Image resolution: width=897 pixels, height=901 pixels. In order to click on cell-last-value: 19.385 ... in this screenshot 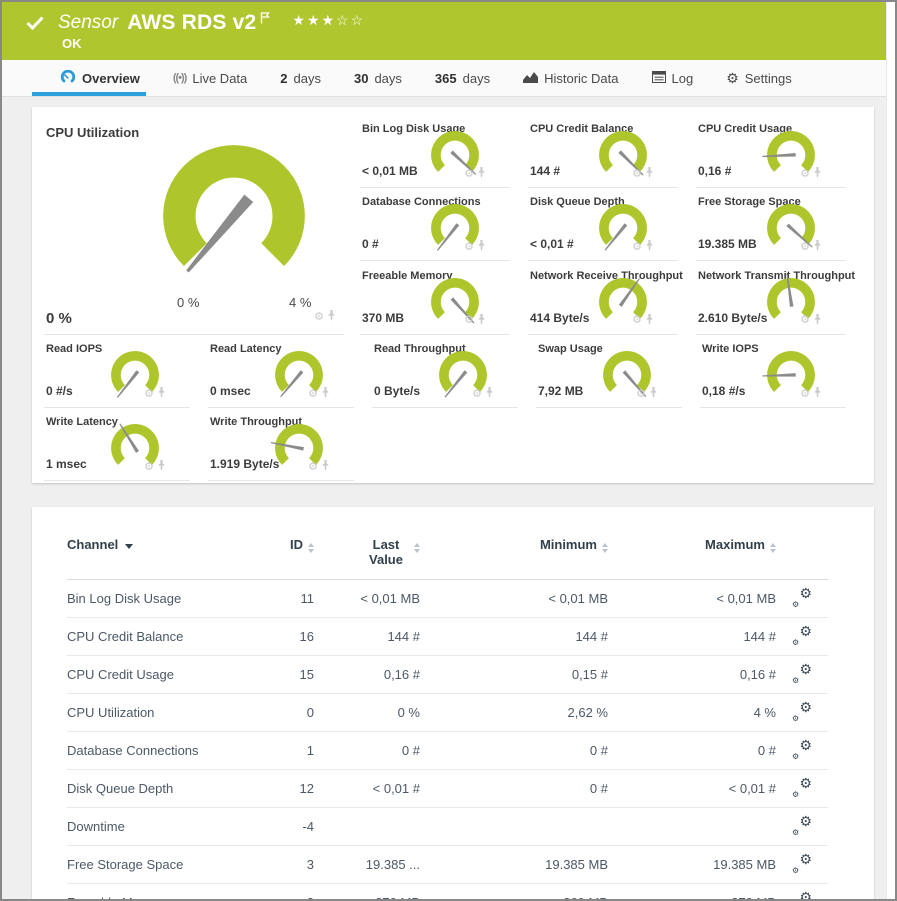, I will do `click(367, 864)`.